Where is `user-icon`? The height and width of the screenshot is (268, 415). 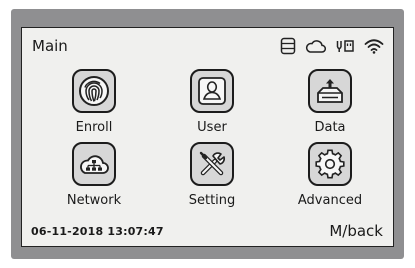
user-icon is located at coordinates (212, 91).